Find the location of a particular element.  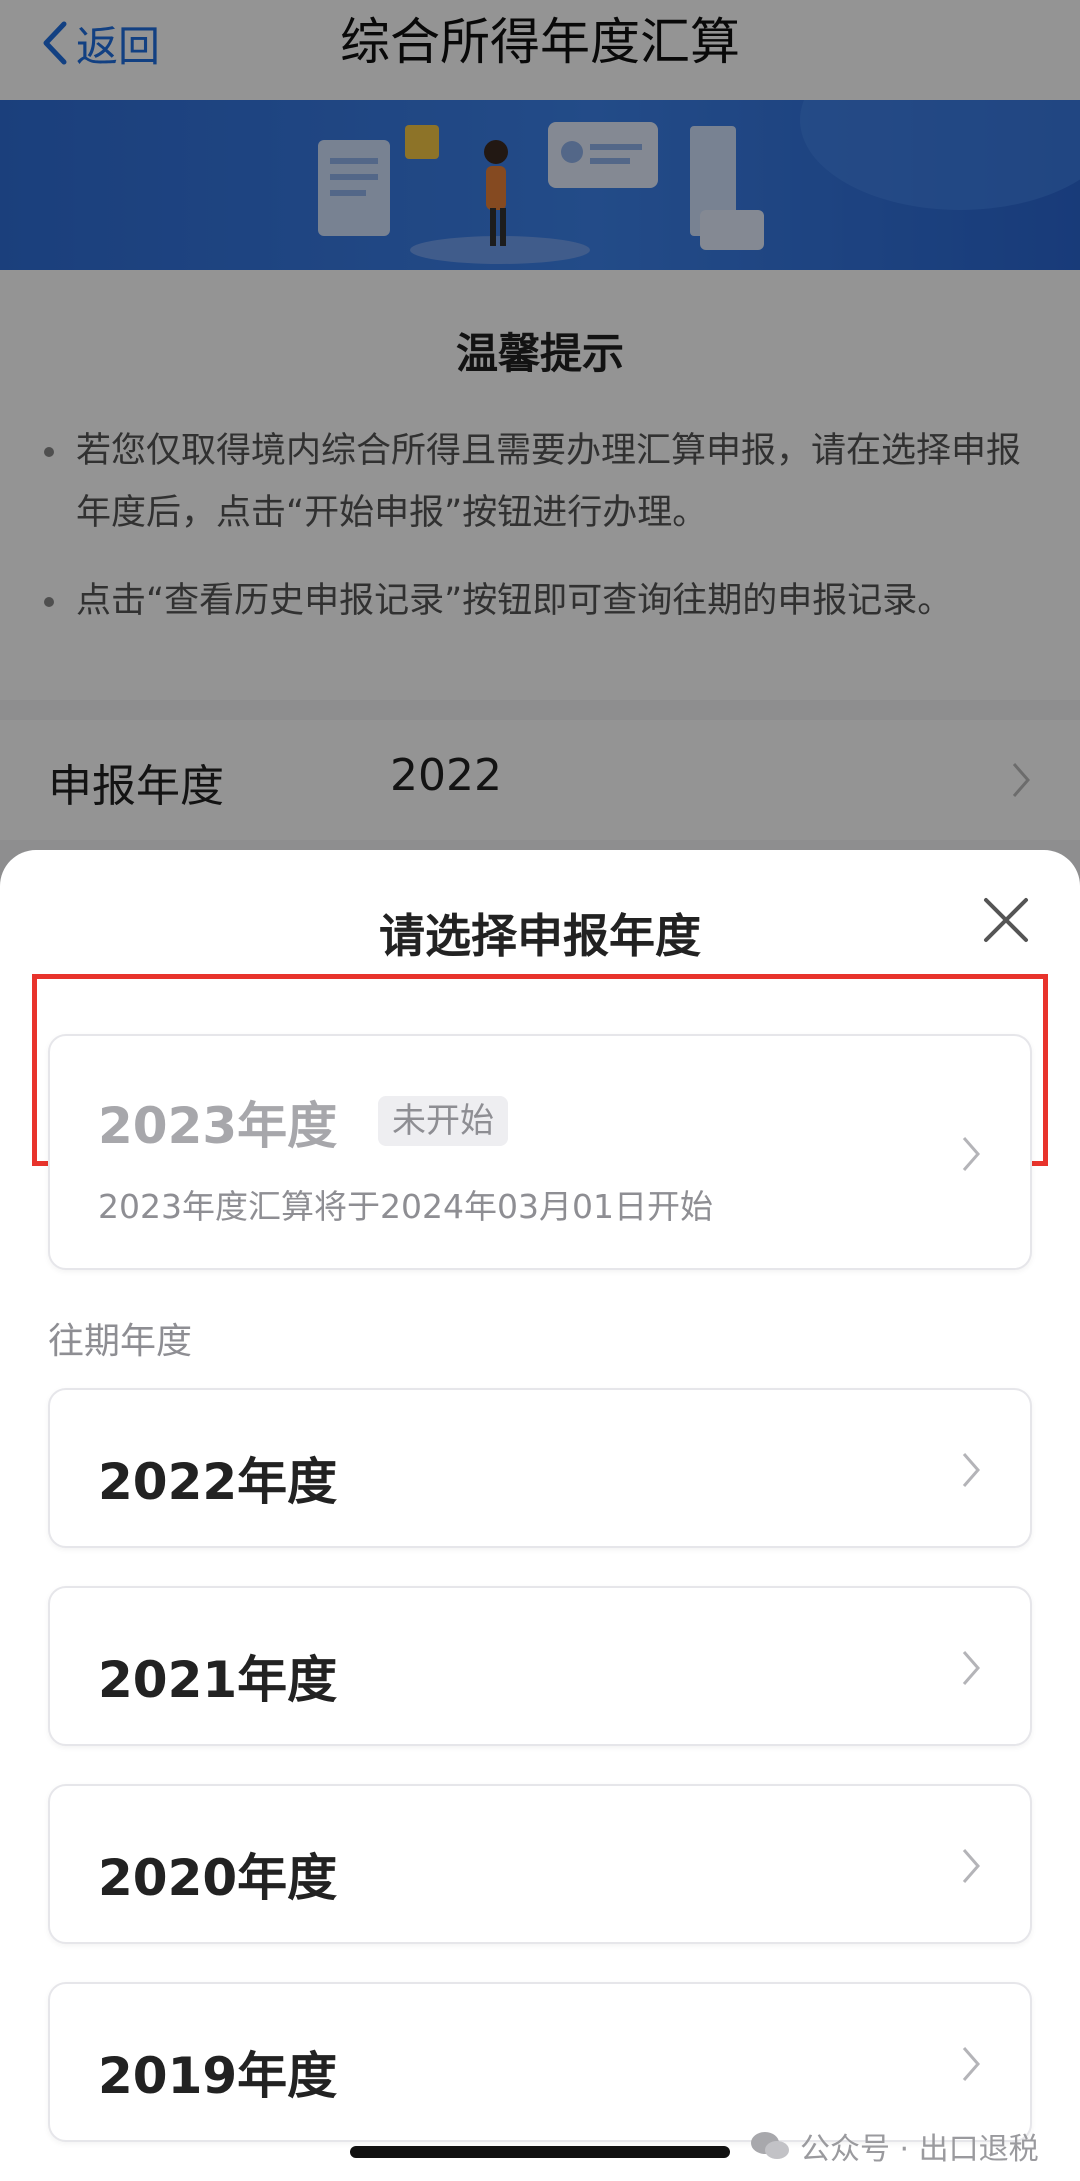

year-card-2020: 2020年度 is located at coordinates (540, 1864).